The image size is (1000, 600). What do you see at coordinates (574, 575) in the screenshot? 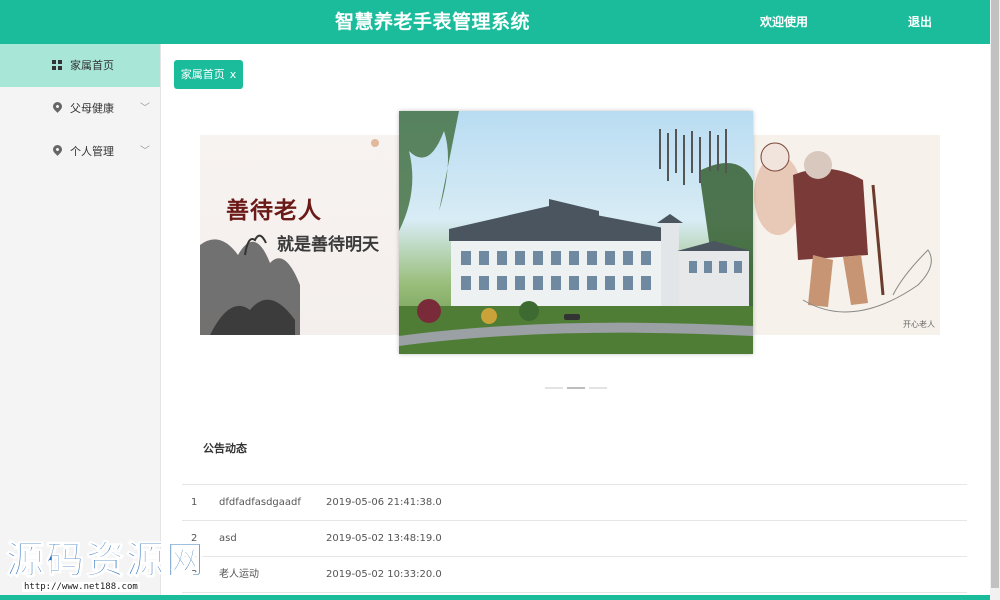
I see `table-row: 3 老人运动 2019-05-02 10:33:20.0` at bounding box center [574, 575].